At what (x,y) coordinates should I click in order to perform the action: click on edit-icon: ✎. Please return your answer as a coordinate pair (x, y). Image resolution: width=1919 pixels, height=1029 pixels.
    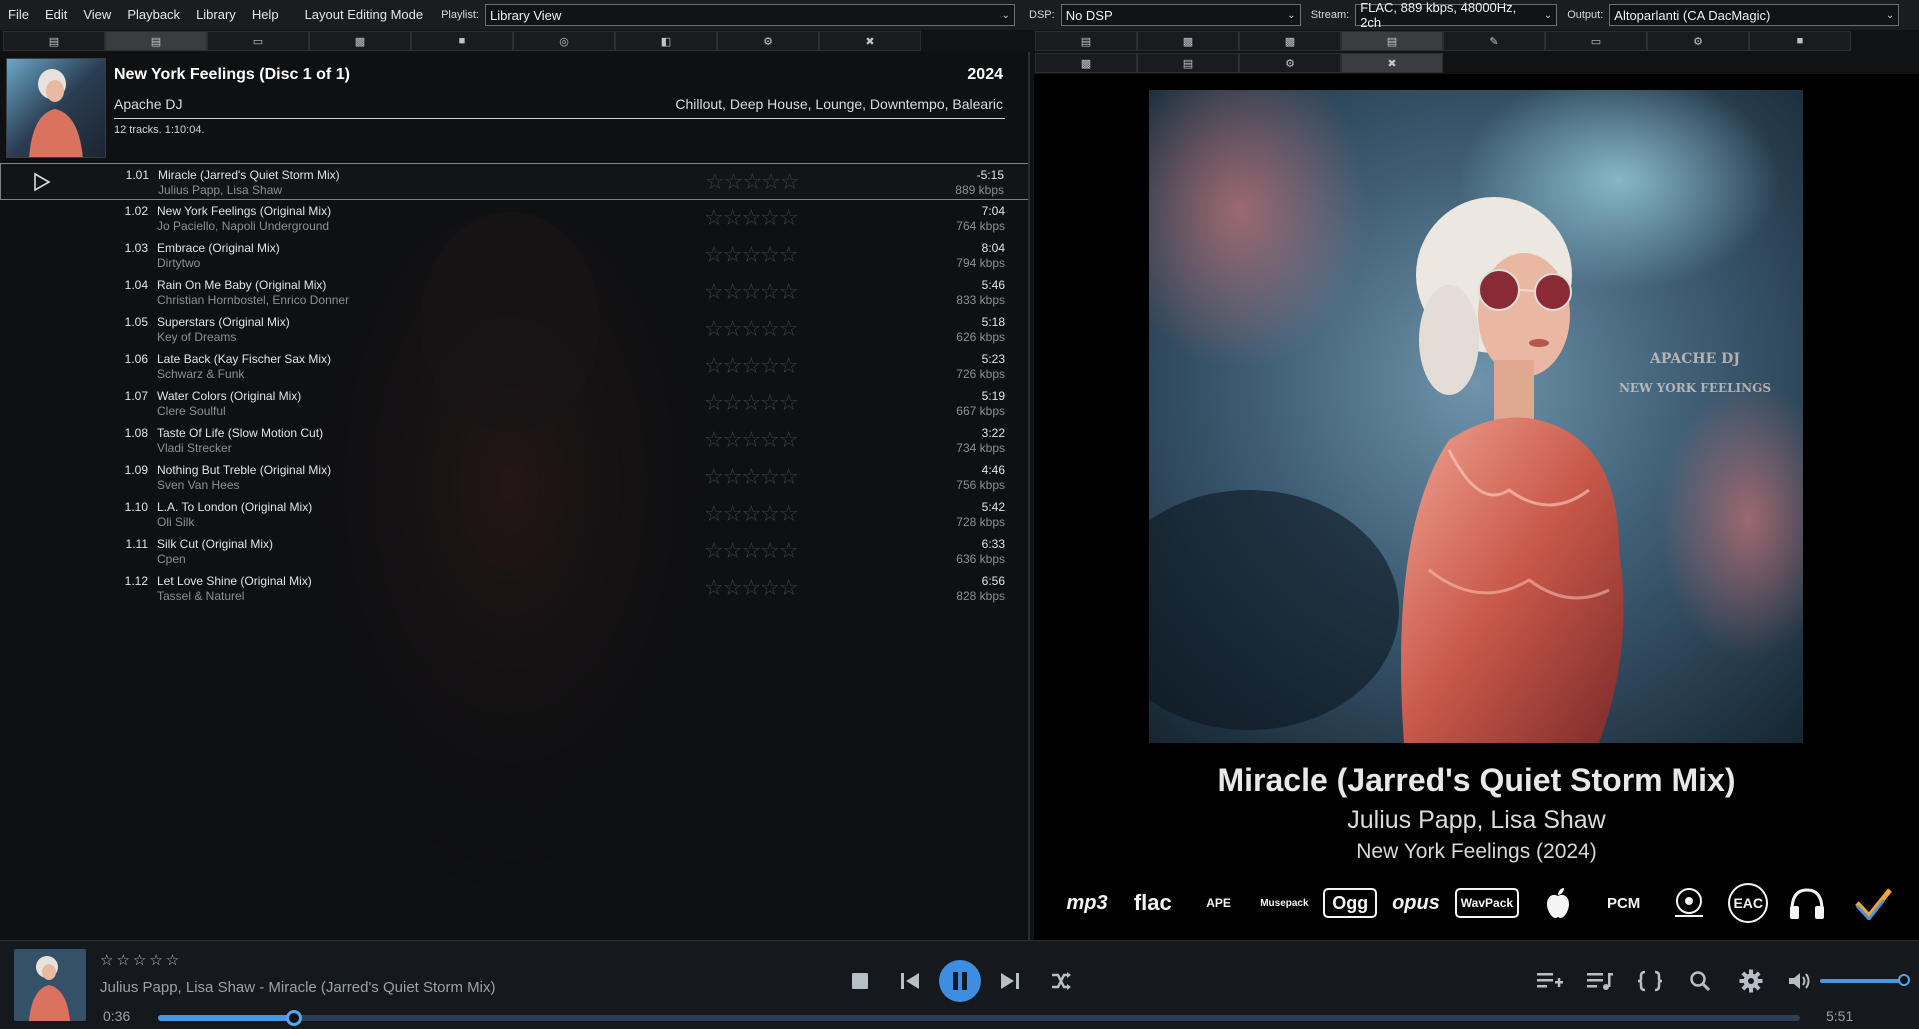
    Looking at the image, I should click on (1494, 41).